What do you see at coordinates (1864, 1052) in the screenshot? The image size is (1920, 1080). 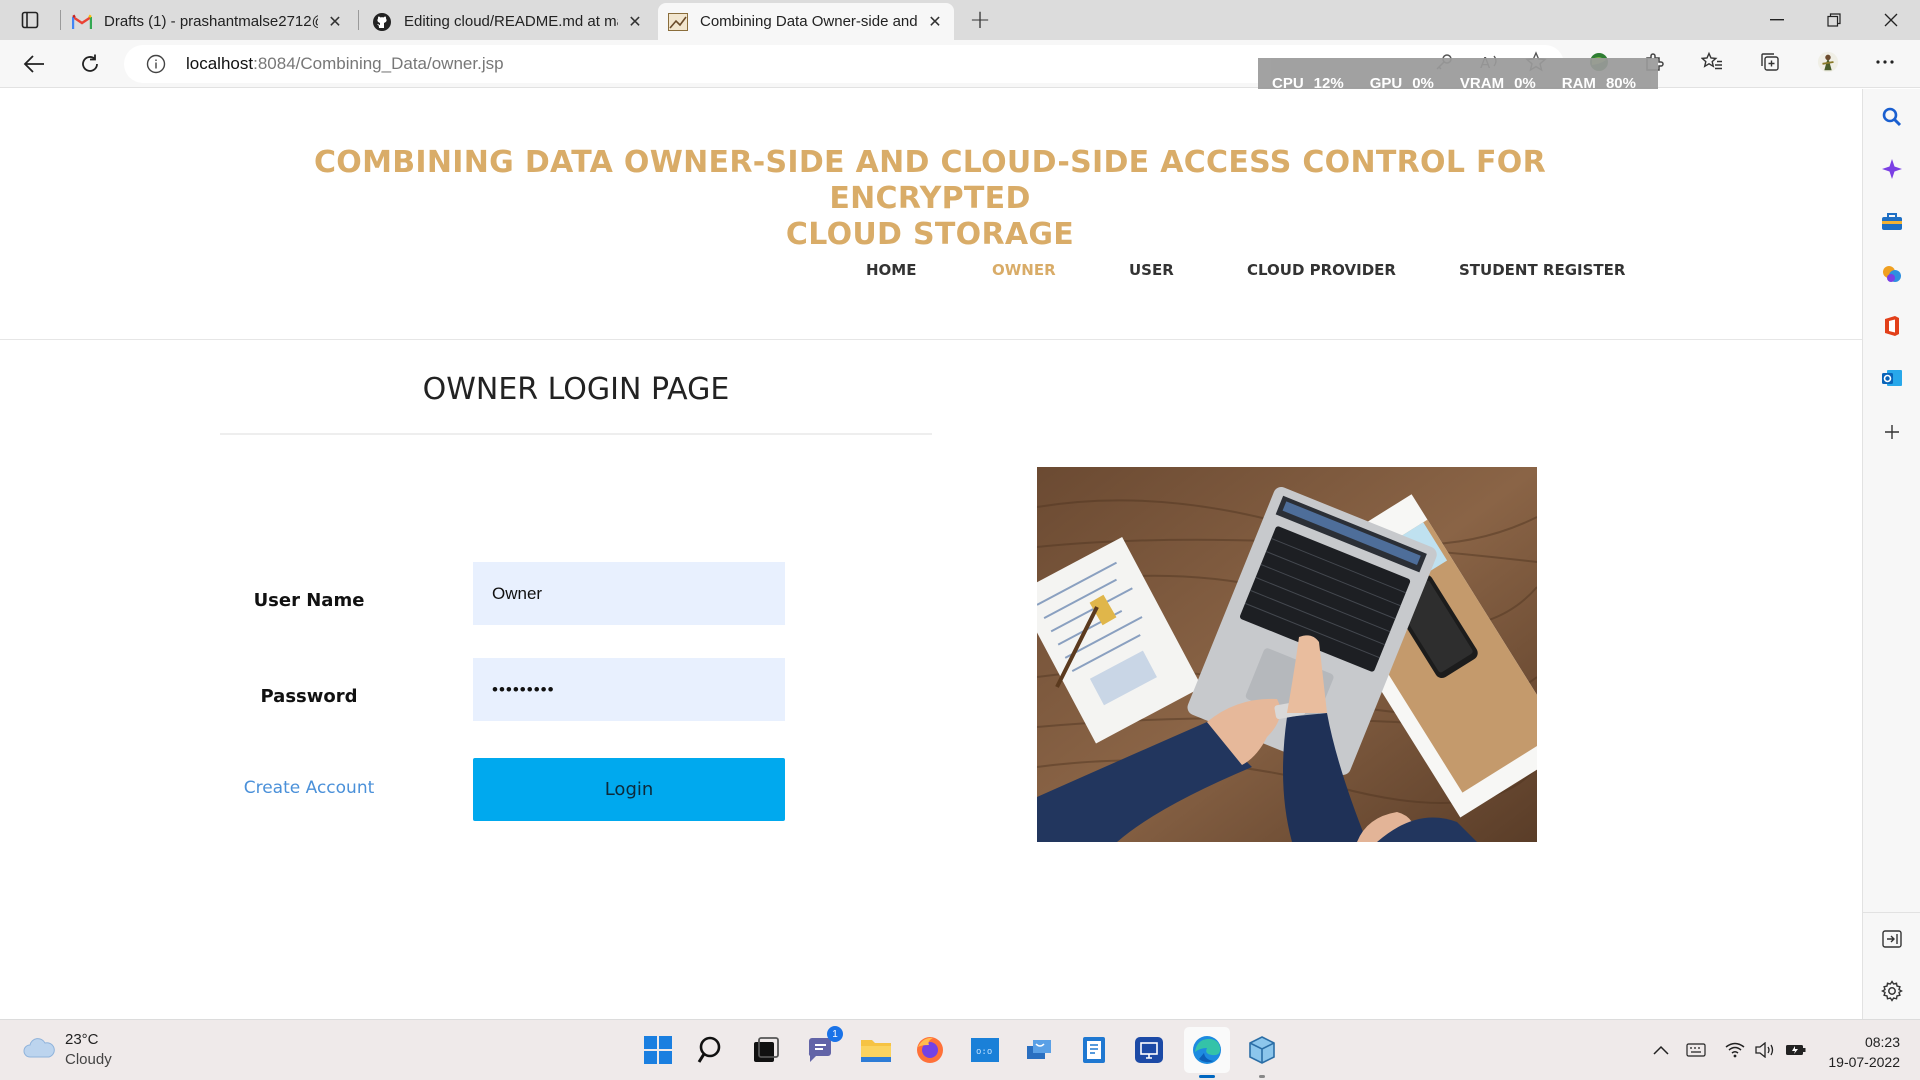 I see `system-clock: 08:23 19-07-2022` at bounding box center [1864, 1052].